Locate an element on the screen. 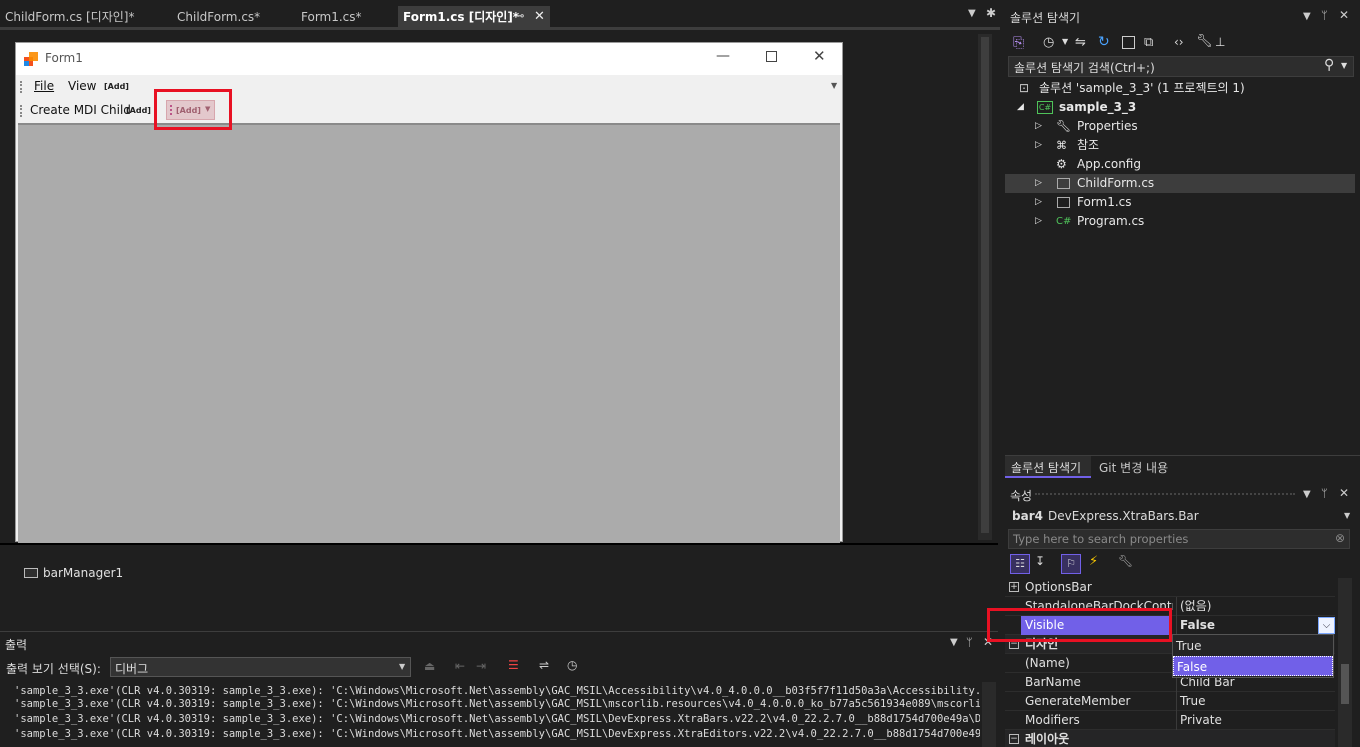  property-row: + OptionsBar is located at coordinates (1170, 587).